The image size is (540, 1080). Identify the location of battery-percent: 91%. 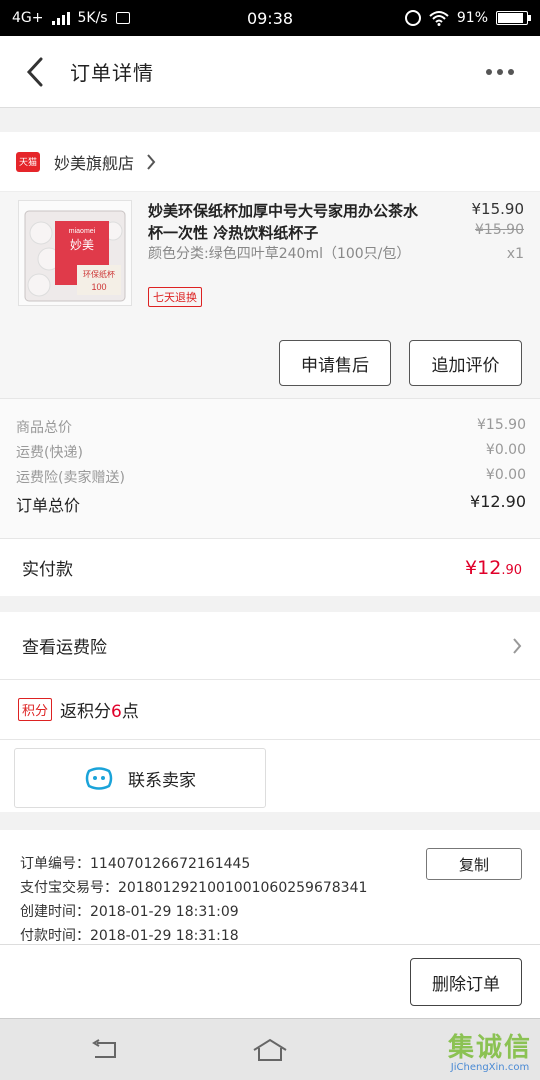
(472, 18).